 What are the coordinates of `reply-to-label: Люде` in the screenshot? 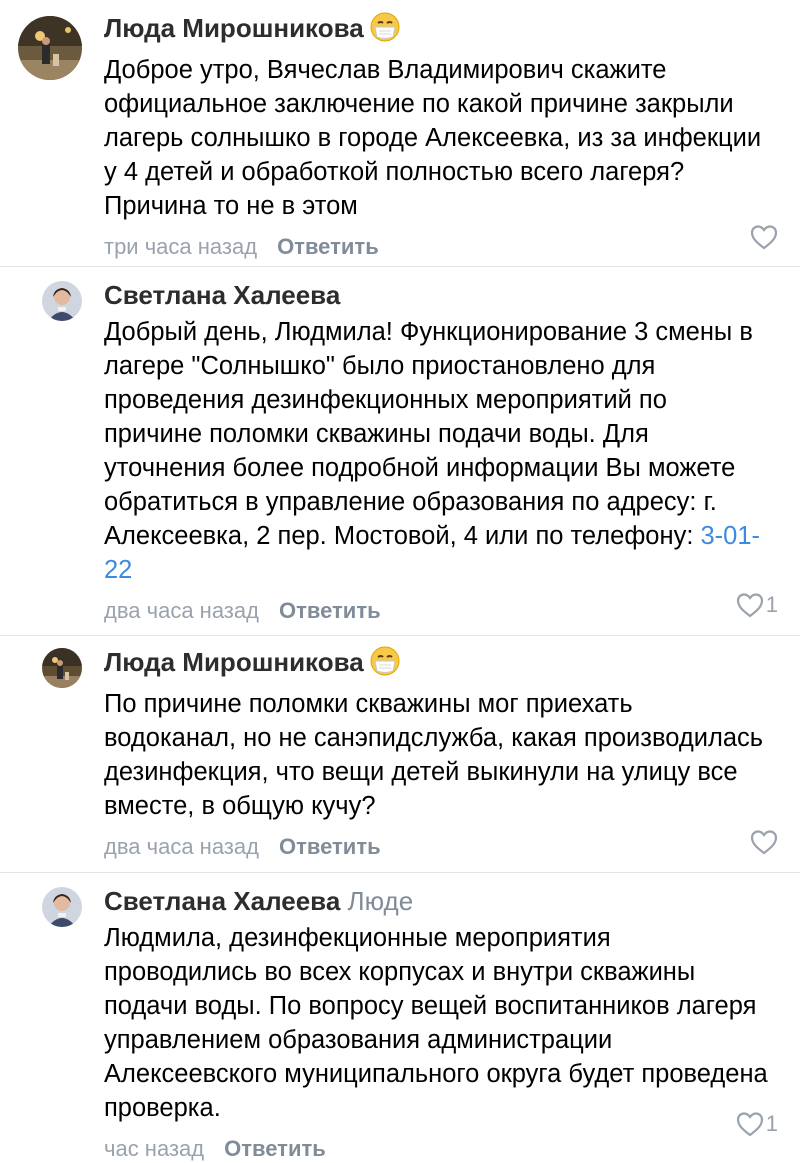 It's located at (381, 901).